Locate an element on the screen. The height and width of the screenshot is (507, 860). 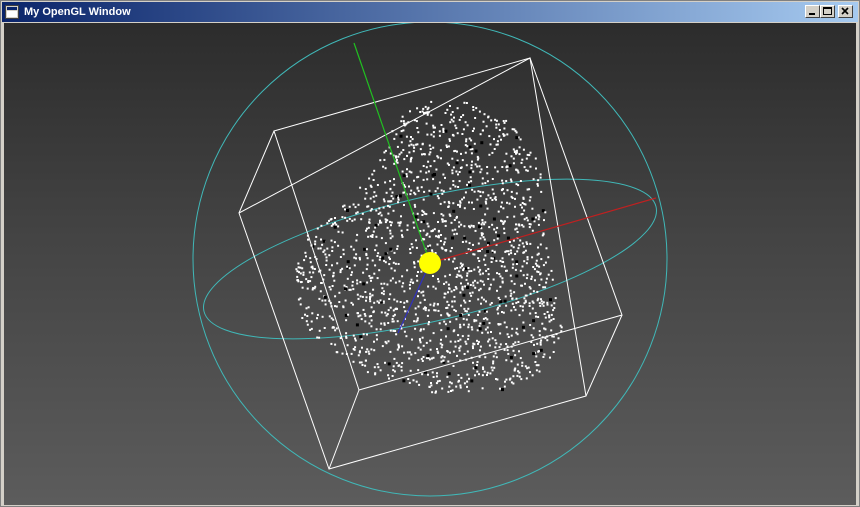
close-button is located at coordinates (845, 11).